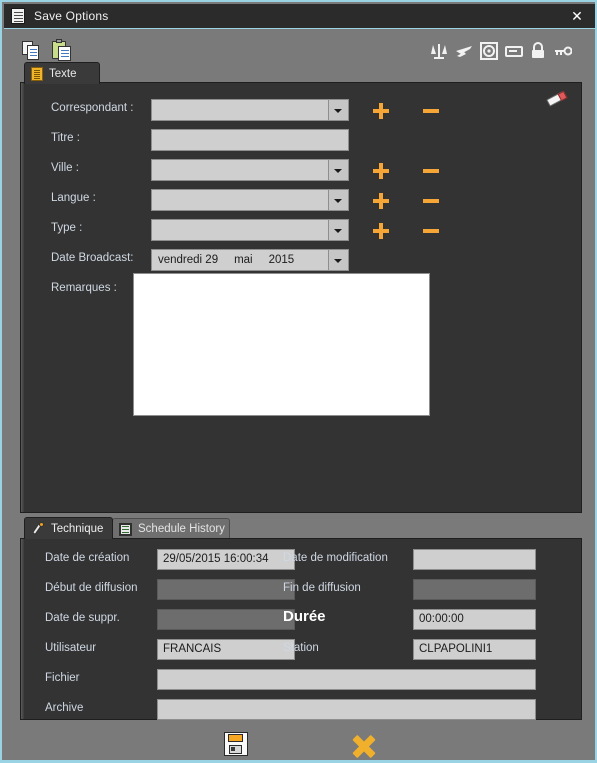 Image resolution: width=597 pixels, height=763 pixels. I want to click on tab-texte-label: Texte, so click(63, 73).